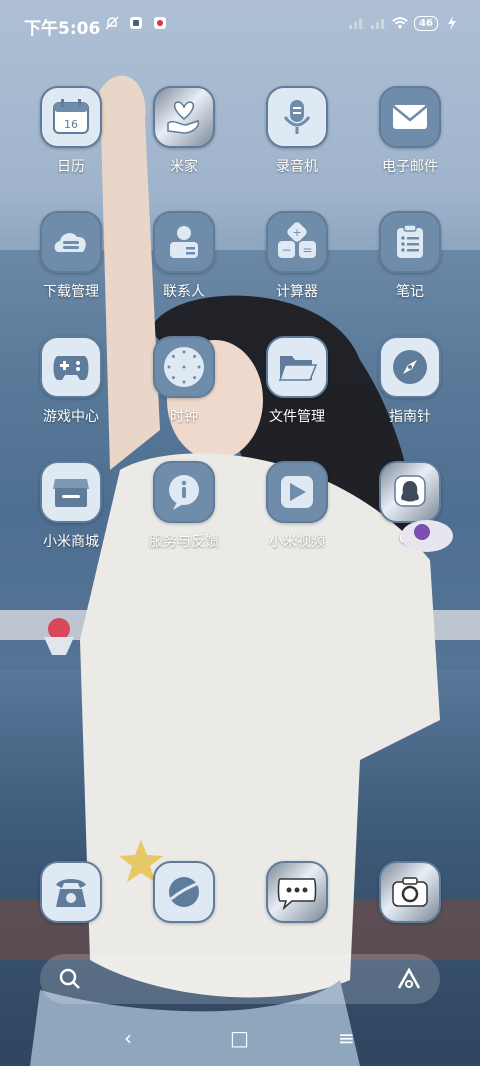 The height and width of the screenshot is (1066, 480). What do you see at coordinates (71, 242) in the screenshot?
I see `cloud-download-icon` at bounding box center [71, 242].